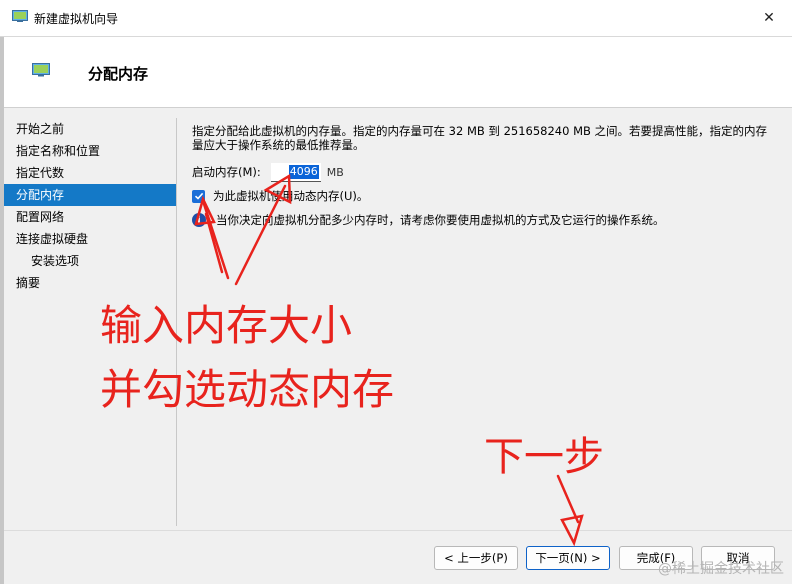  I want to click on annotation-enter-memory: 输入内存大小, so click(226, 325).